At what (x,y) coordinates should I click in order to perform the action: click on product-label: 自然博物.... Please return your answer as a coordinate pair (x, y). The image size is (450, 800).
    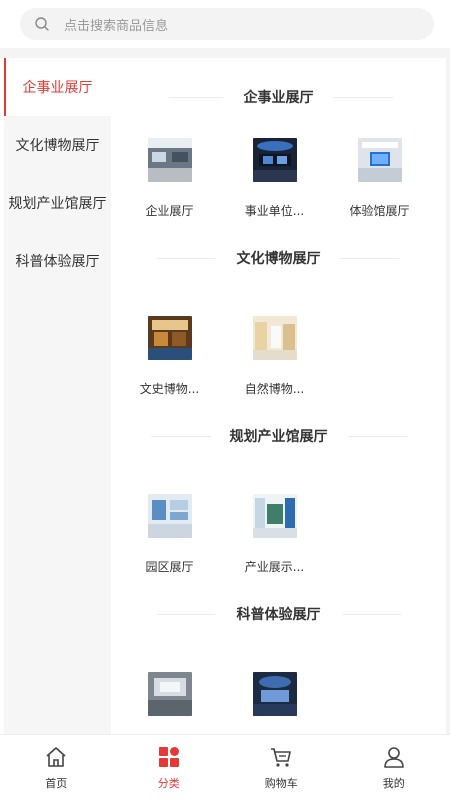
    Looking at the image, I should click on (274, 389).